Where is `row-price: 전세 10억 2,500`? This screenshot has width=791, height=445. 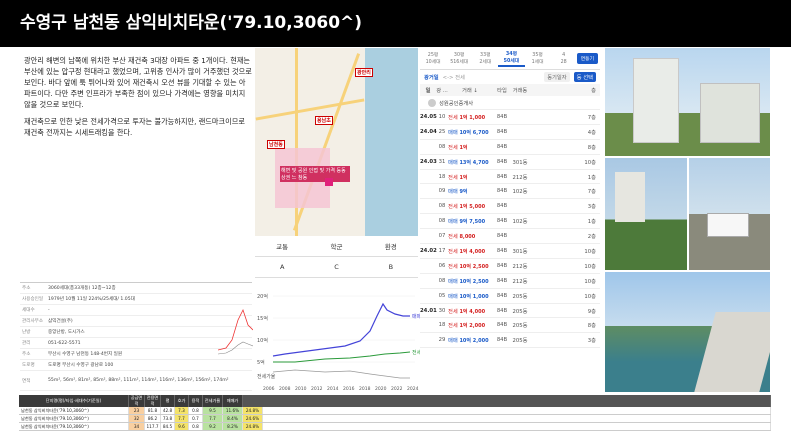 row-price: 전세 10억 2,500 is located at coordinates (468, 266).